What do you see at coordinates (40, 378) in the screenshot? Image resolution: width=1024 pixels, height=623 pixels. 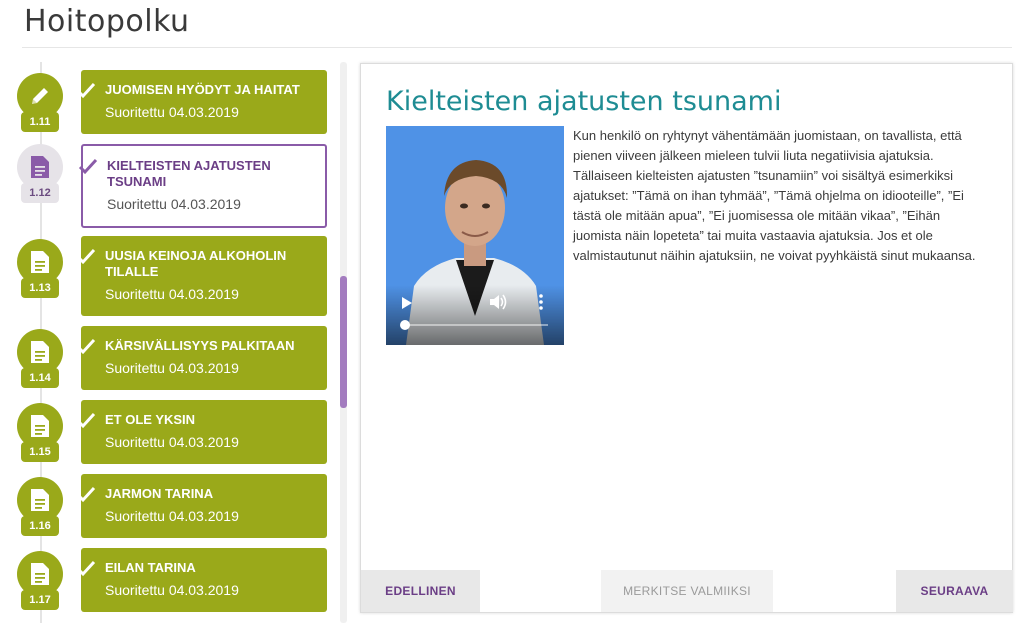 I see `step-number: 1.14` at bounding box center [40, 378].